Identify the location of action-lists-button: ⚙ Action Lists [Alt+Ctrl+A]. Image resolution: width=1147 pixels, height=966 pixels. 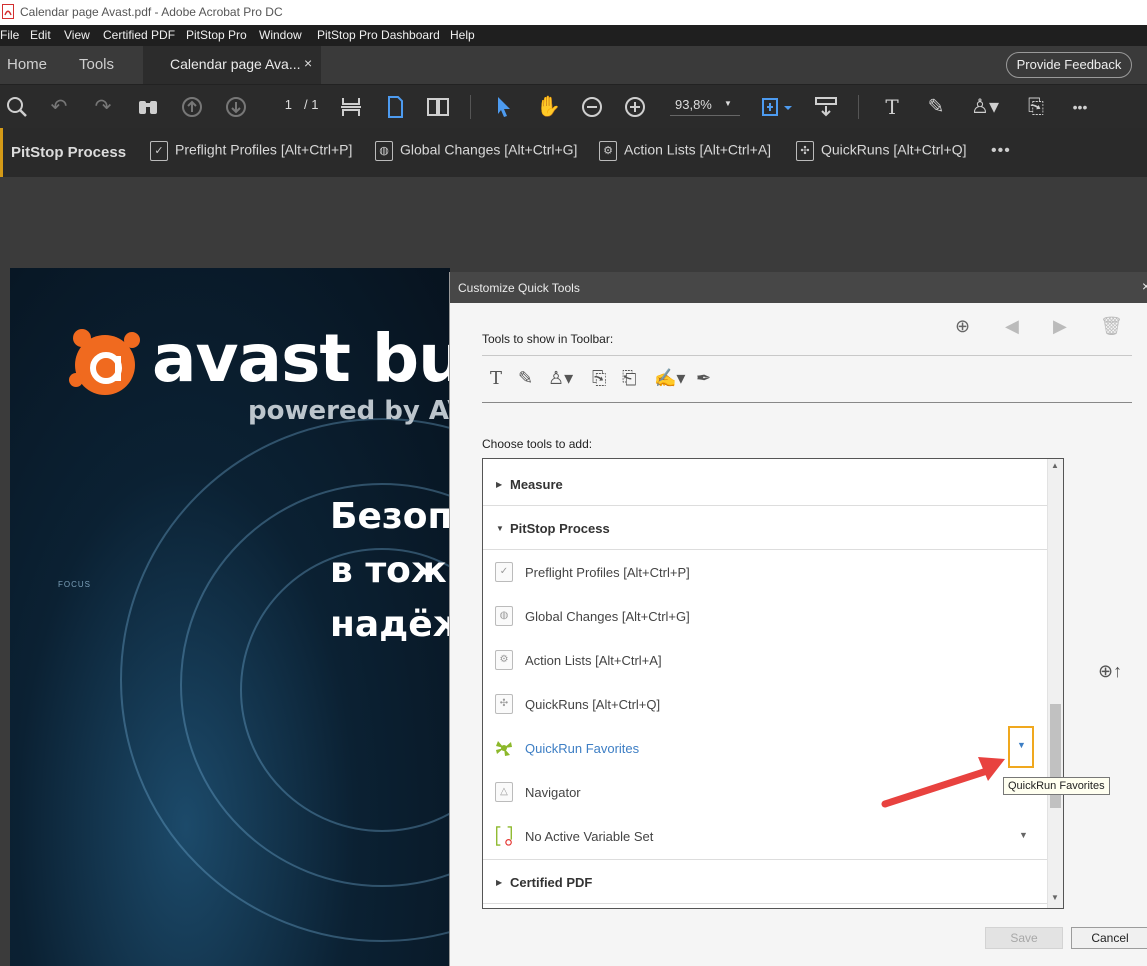
(685, 151).